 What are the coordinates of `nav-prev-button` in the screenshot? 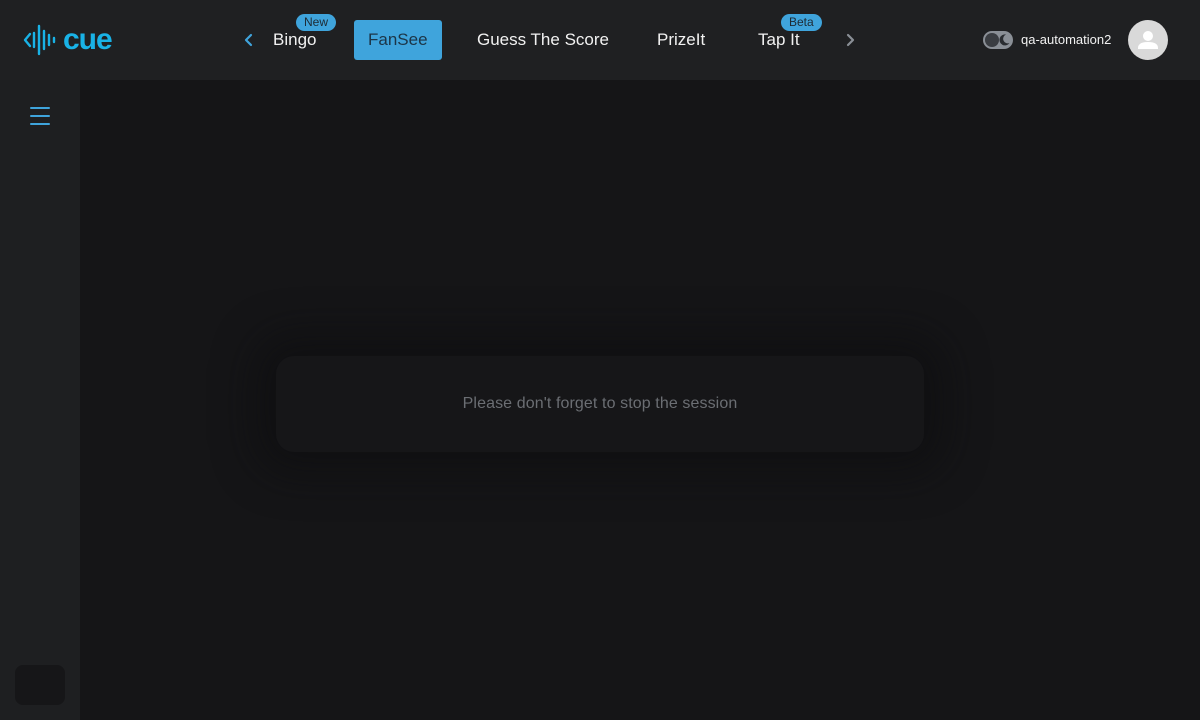 It's located at (249, 40).